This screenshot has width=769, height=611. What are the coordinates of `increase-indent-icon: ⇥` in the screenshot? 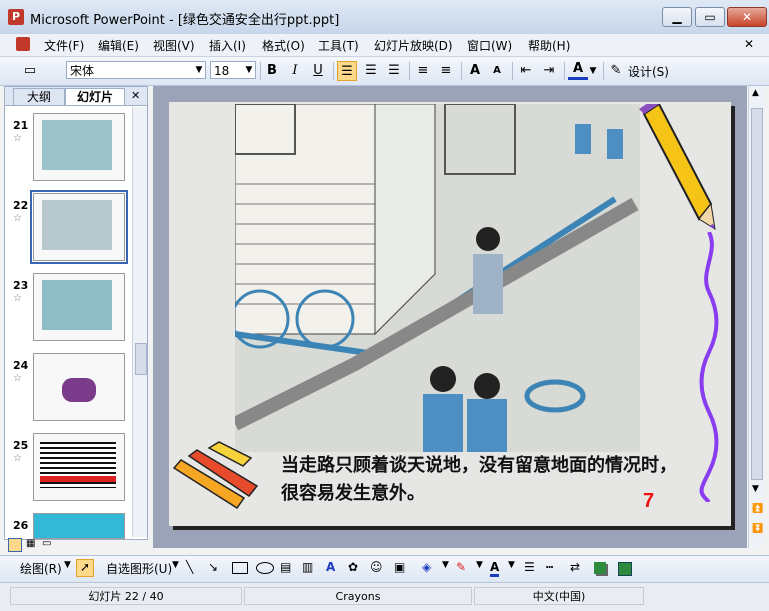 It's located at (549, 71).